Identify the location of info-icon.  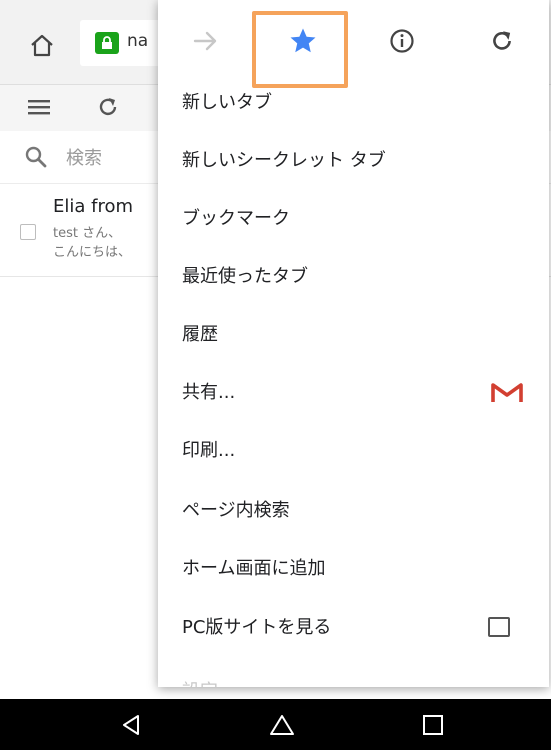
(402, 41).